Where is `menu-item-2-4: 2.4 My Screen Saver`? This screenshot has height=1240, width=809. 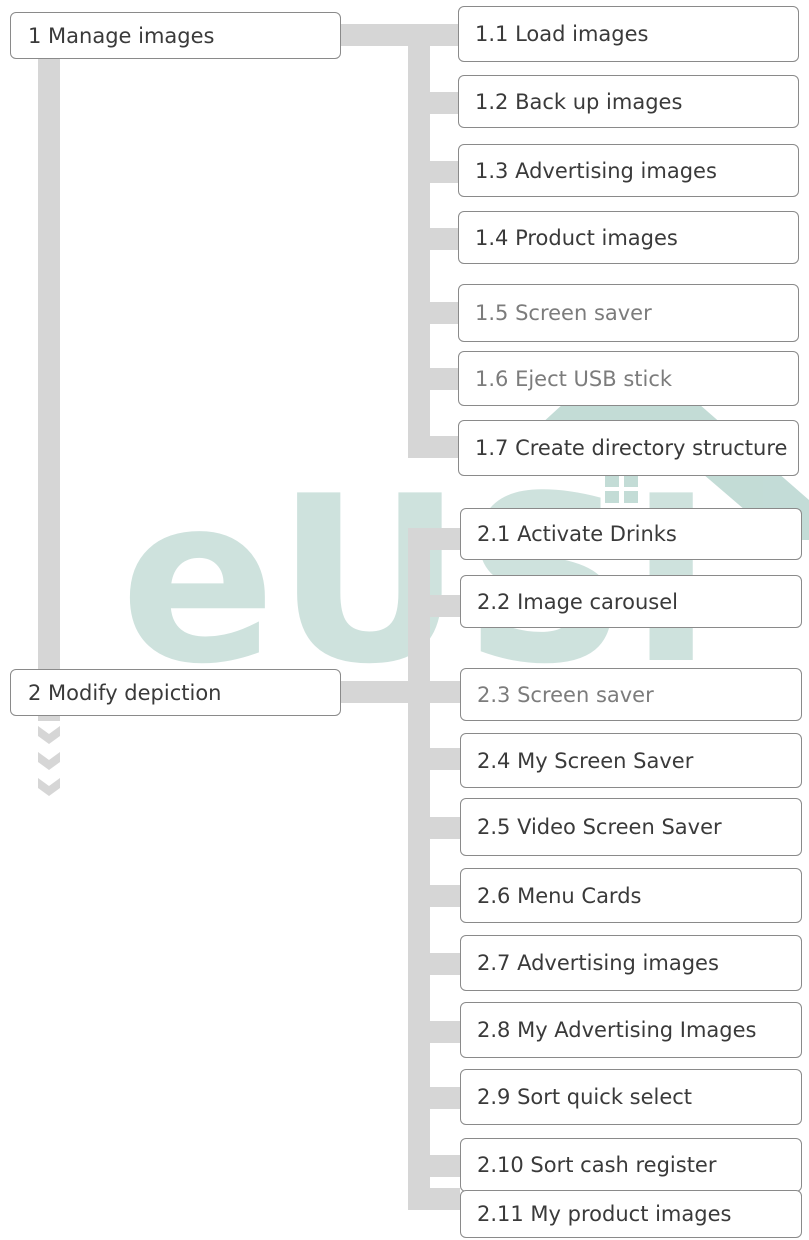
menu-item-2-4: 2.4 My Screen Saver is located at coordinates (631, 760).